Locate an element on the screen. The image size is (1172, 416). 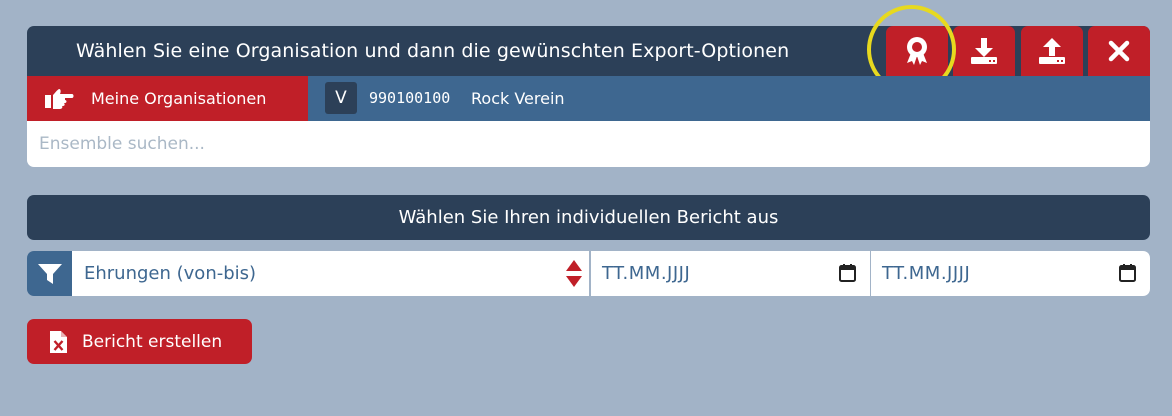
date-to-placeholder: TT.MM.JJJJ is located at coordinates (926, 273).